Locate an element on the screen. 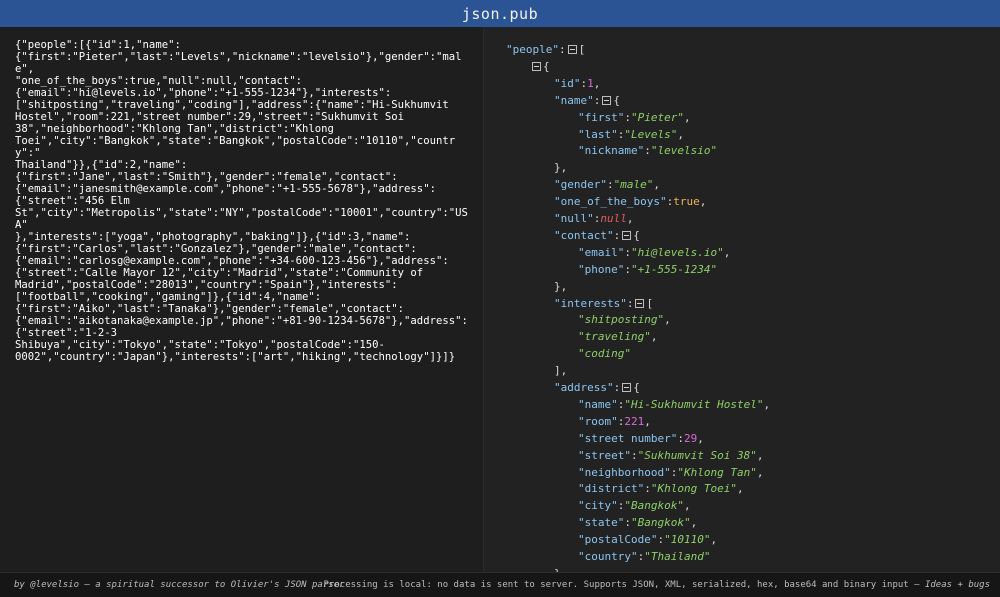 The image size is (1000, 597). tree-row: "last":"Levels", is located at coordinates (631, 134).